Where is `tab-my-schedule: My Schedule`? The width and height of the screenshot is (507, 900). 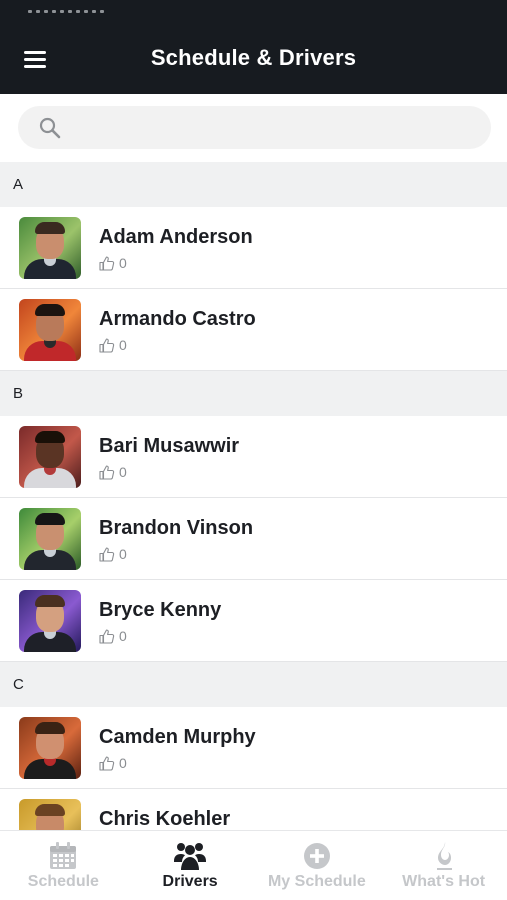 tab-my-schedule: My Schedule is located at coordinates (317, 865).